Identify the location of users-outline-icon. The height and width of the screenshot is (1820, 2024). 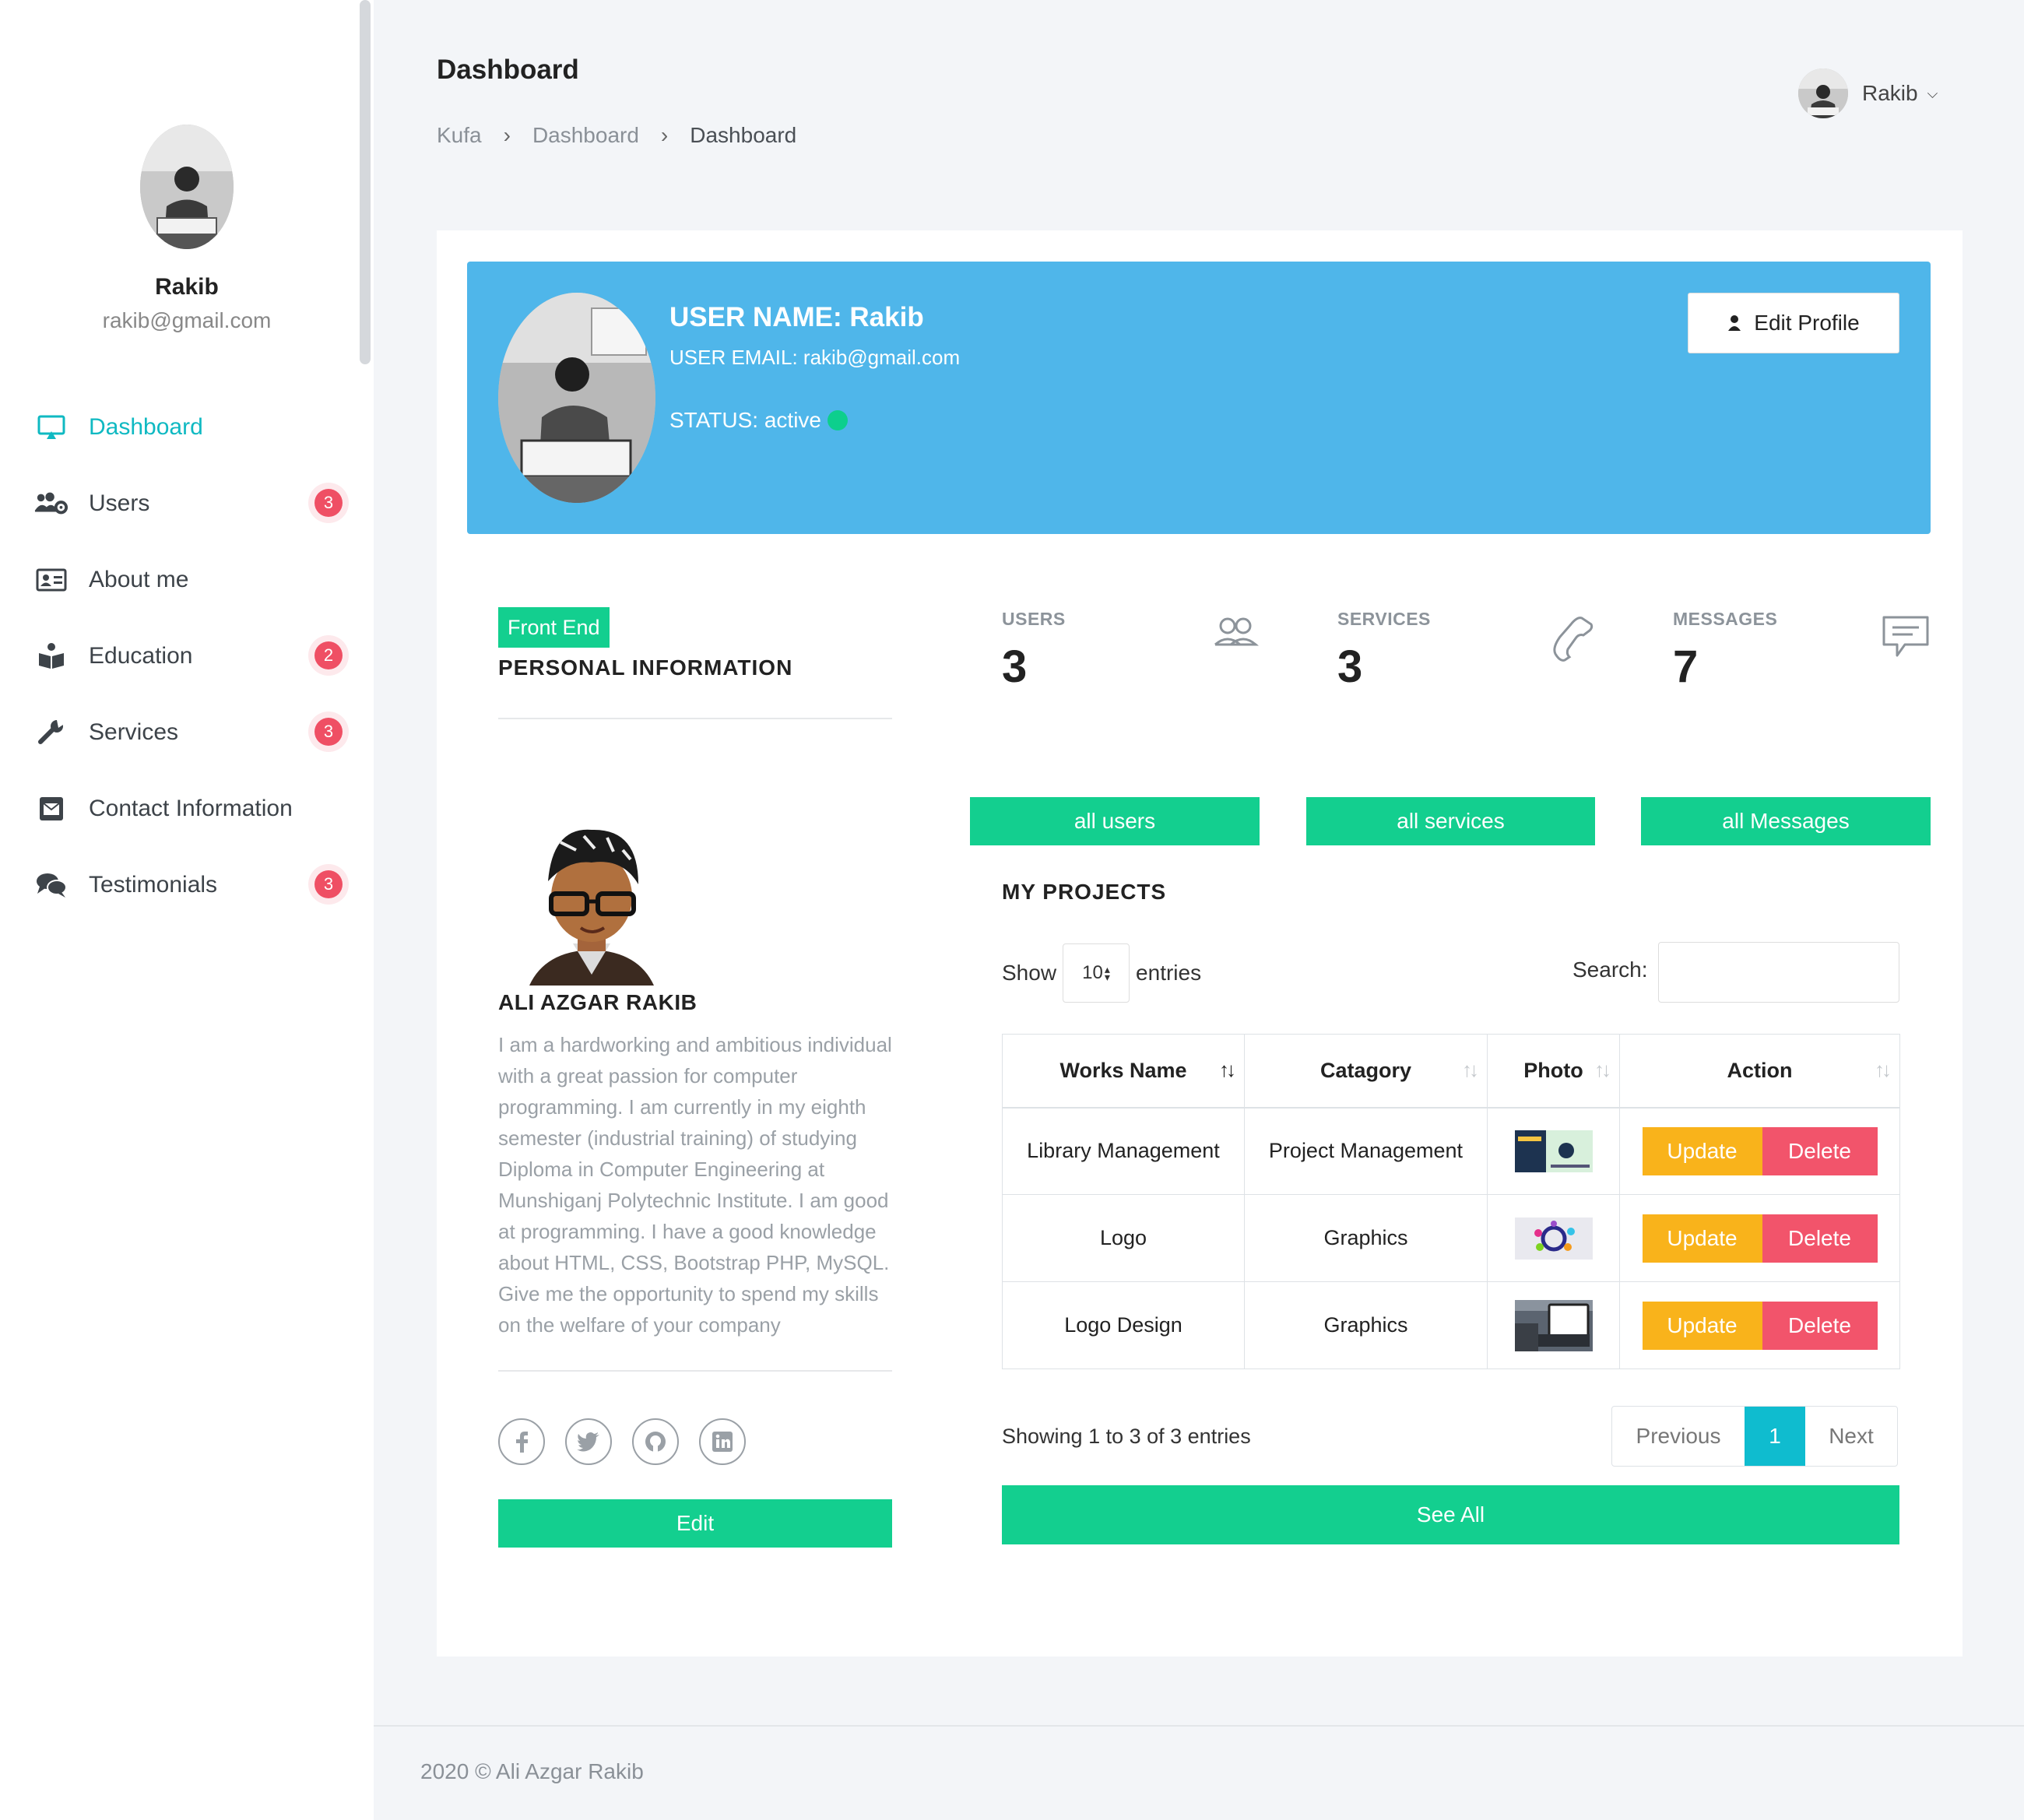
(1235, 635).